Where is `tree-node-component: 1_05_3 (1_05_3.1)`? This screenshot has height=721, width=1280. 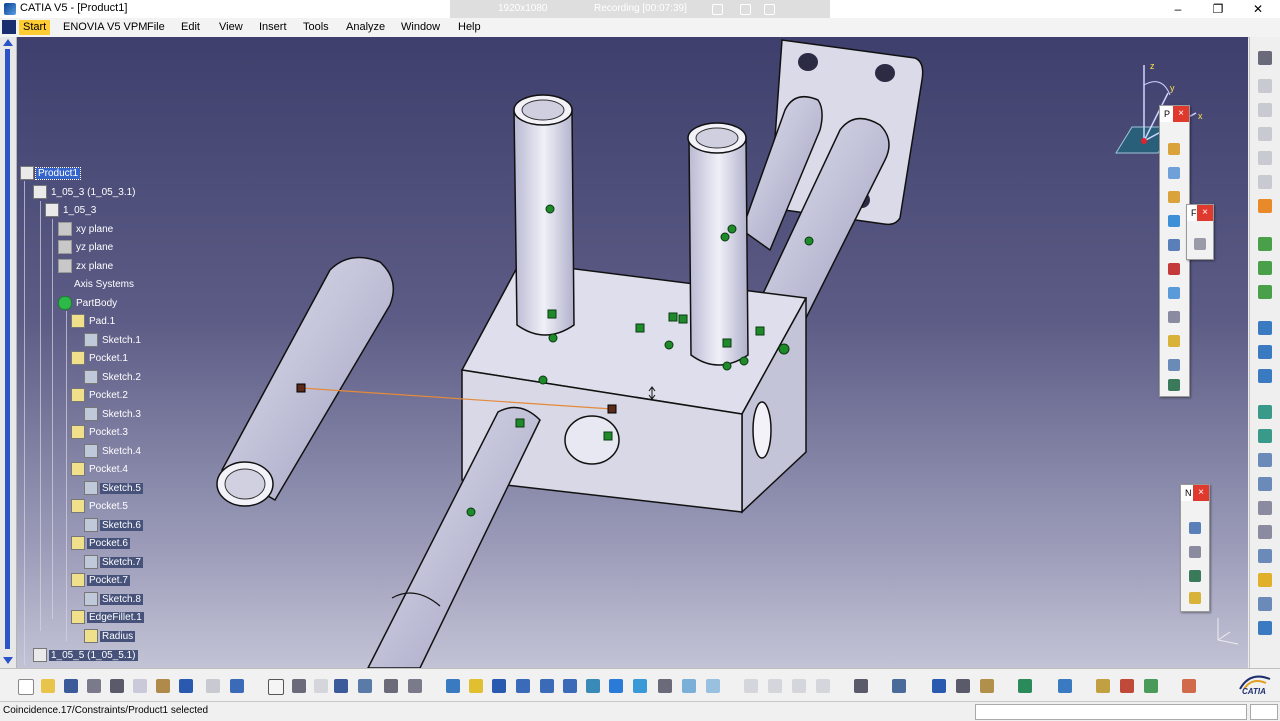 tree-node-component: 1_05_3 (1_05_3.1) is located at coordinates (85, 193).